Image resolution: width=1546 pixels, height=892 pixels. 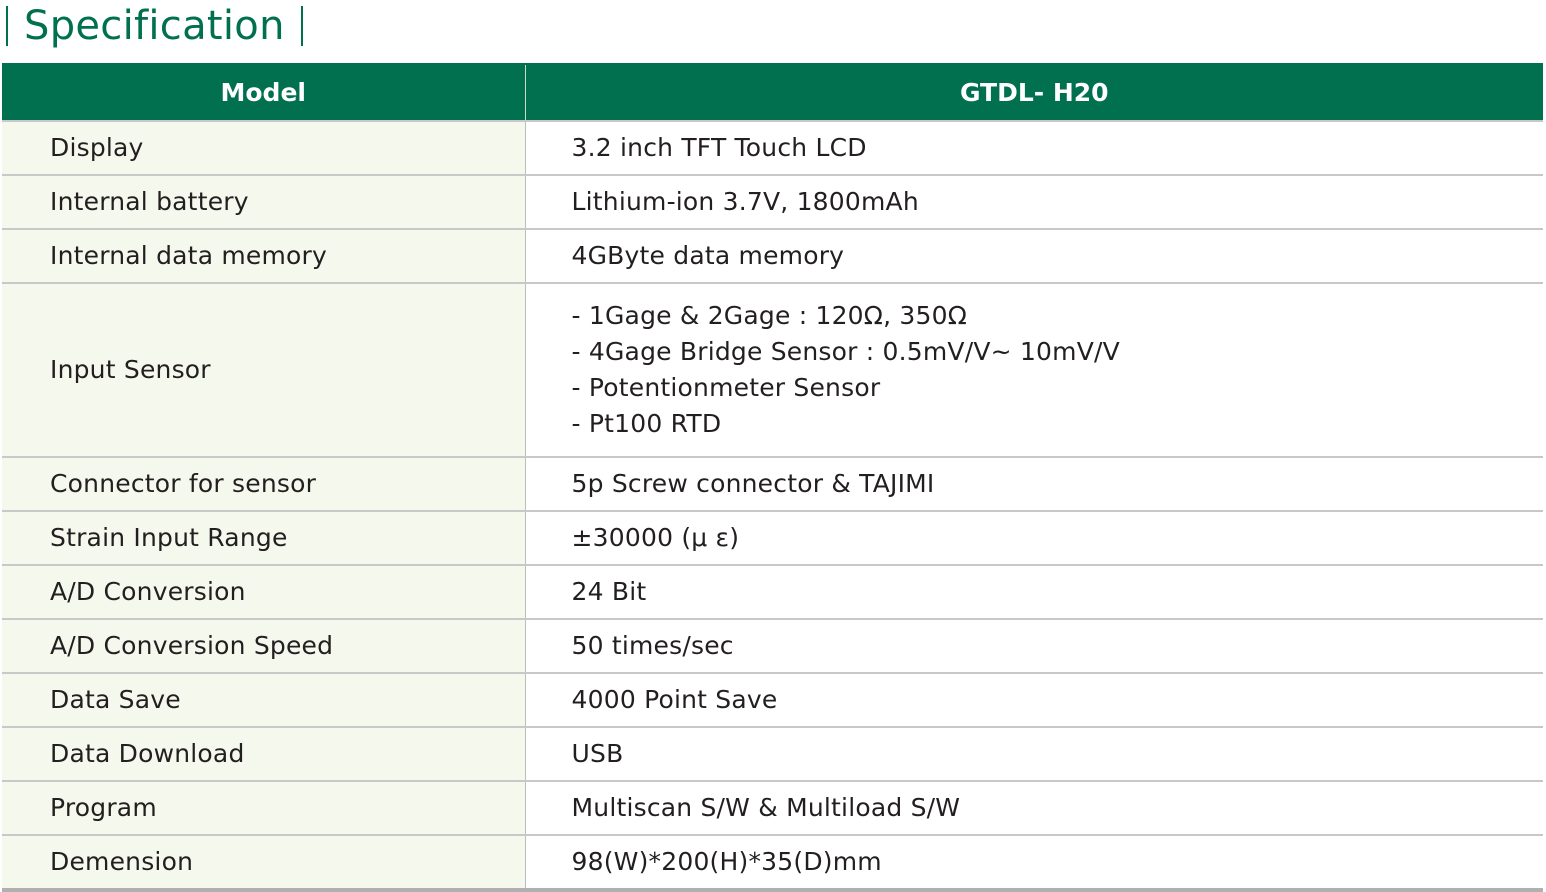 I want to click on row-label: A/D Conversion Speed, so click(x=264, y=645).